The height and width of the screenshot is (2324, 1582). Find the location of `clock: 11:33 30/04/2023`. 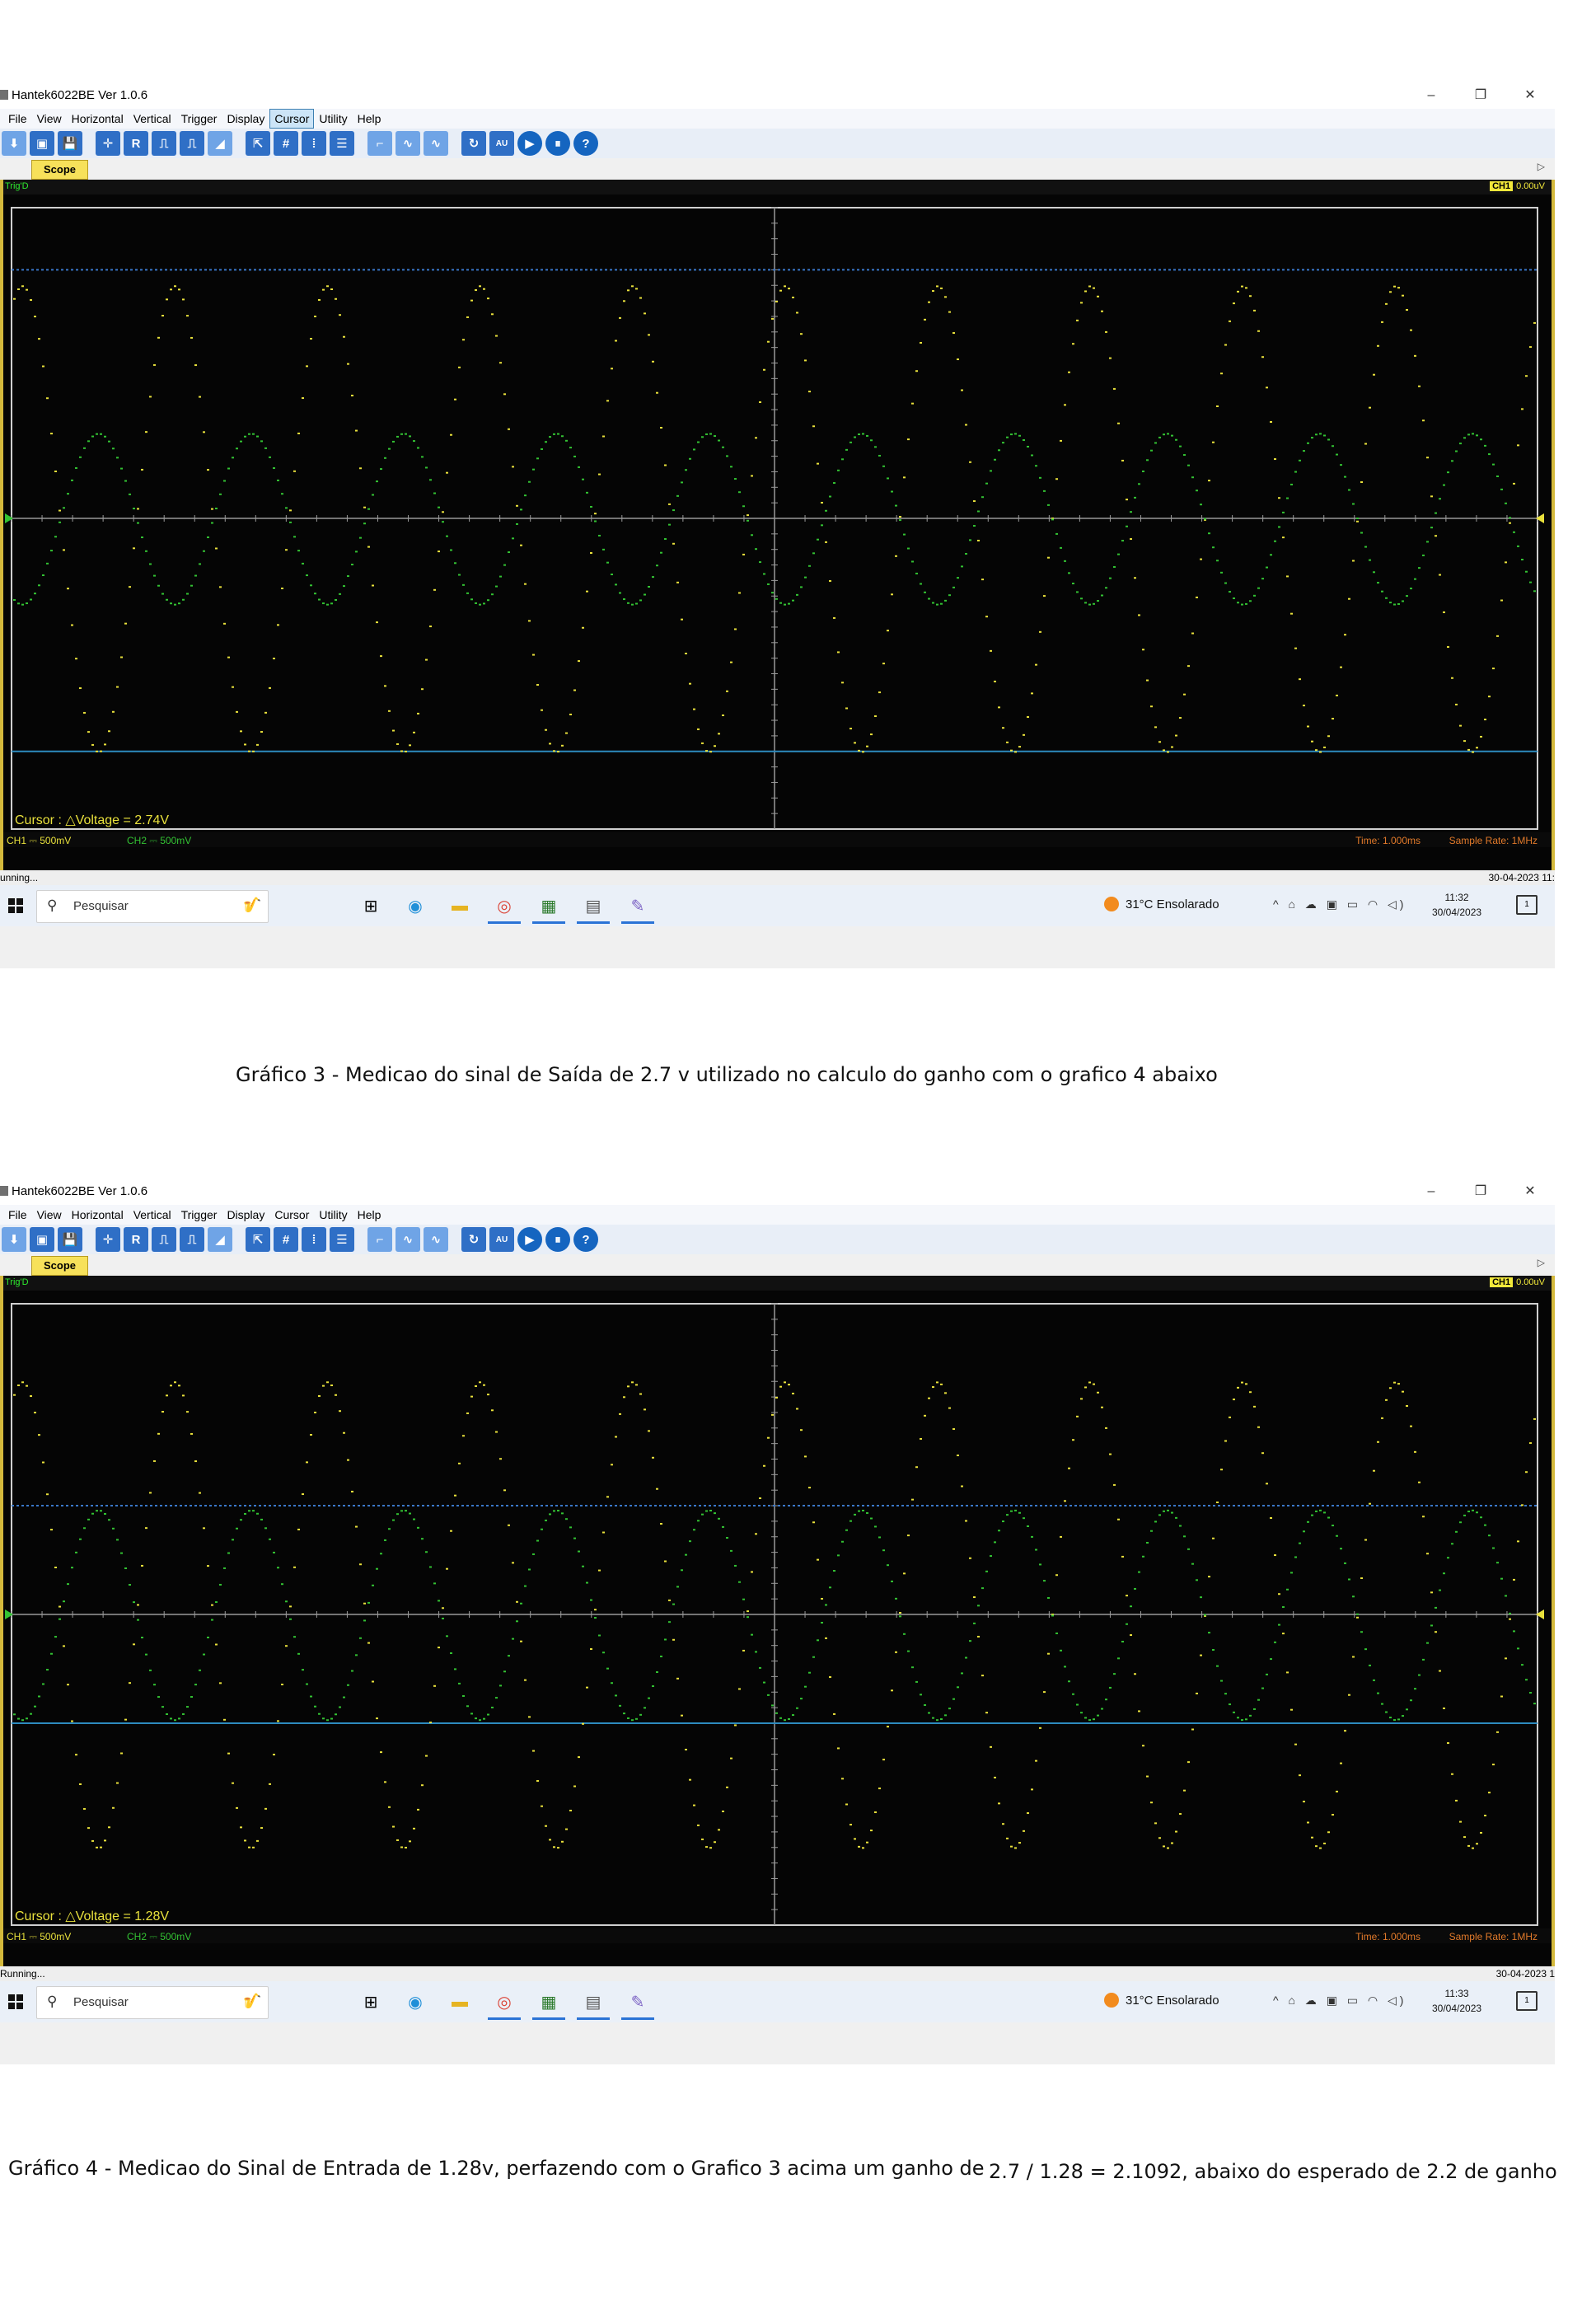

clock: 11:33 30/04/2023 is located at coordinates (1457, 2001).